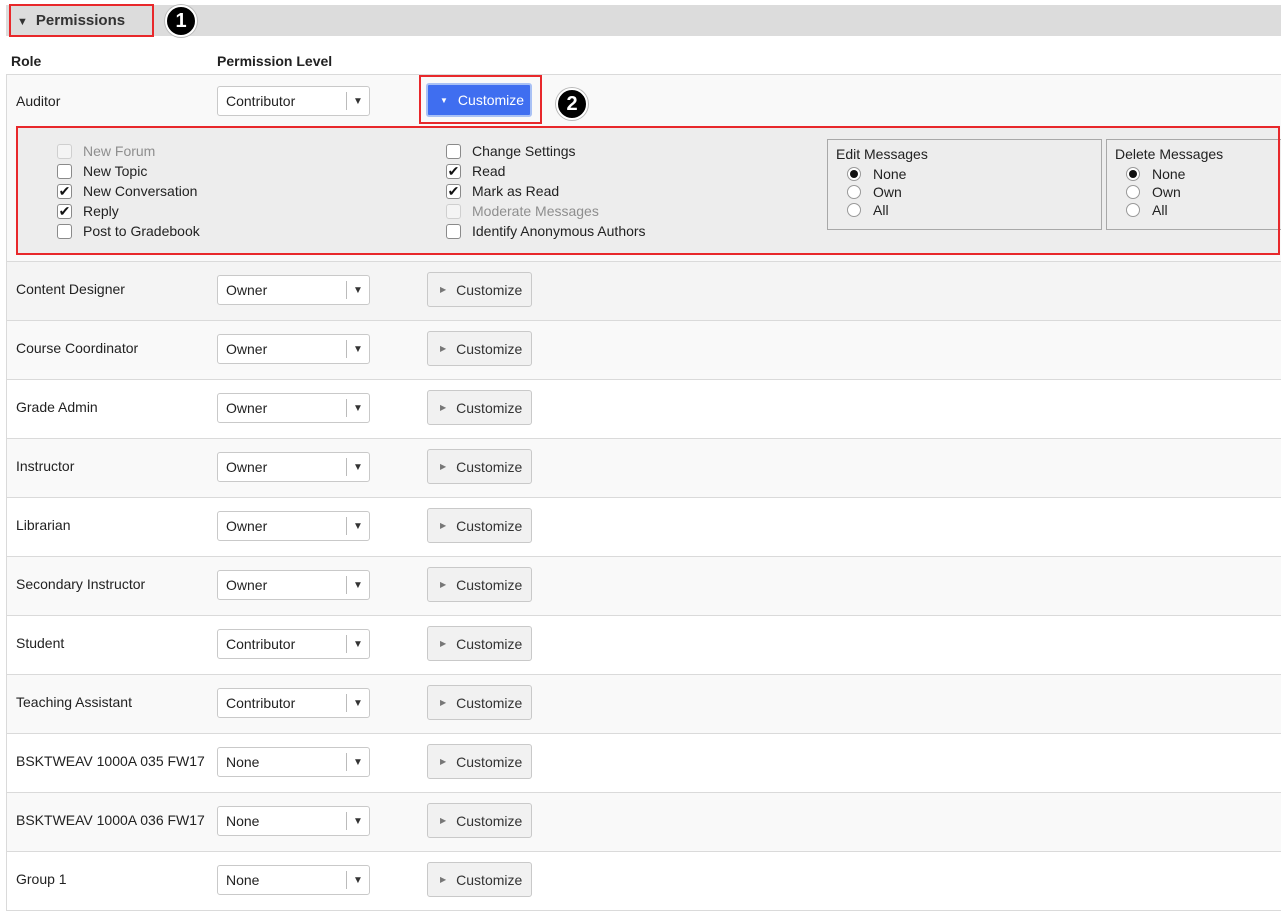  I want to click on table-row: Student Contributor ▼ ▶ Customize, so click(644, 644).